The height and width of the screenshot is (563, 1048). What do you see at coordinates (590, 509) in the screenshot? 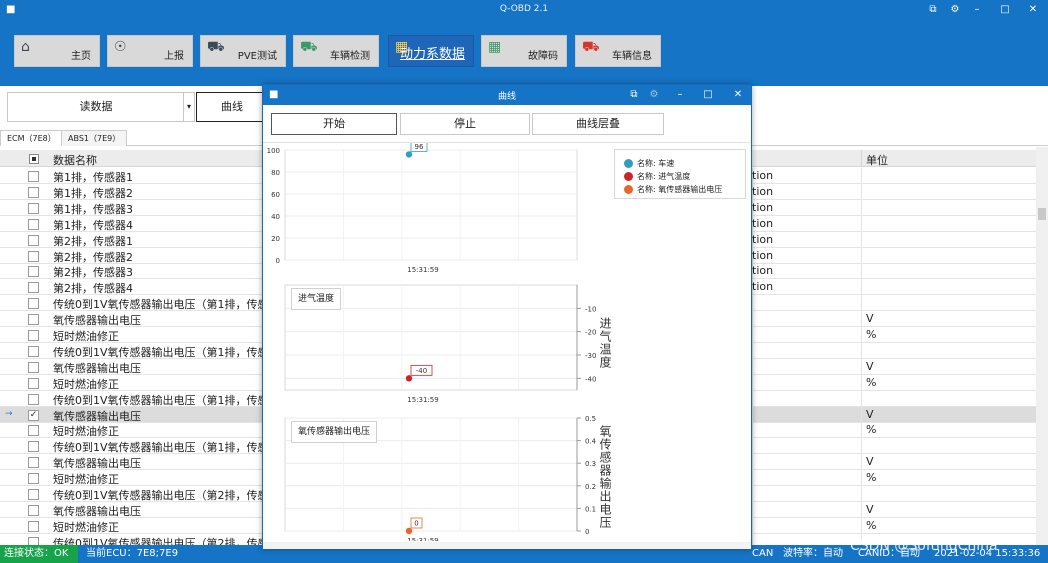
I see `y-tick-label: 0.1` at bounding box center [590, 509].